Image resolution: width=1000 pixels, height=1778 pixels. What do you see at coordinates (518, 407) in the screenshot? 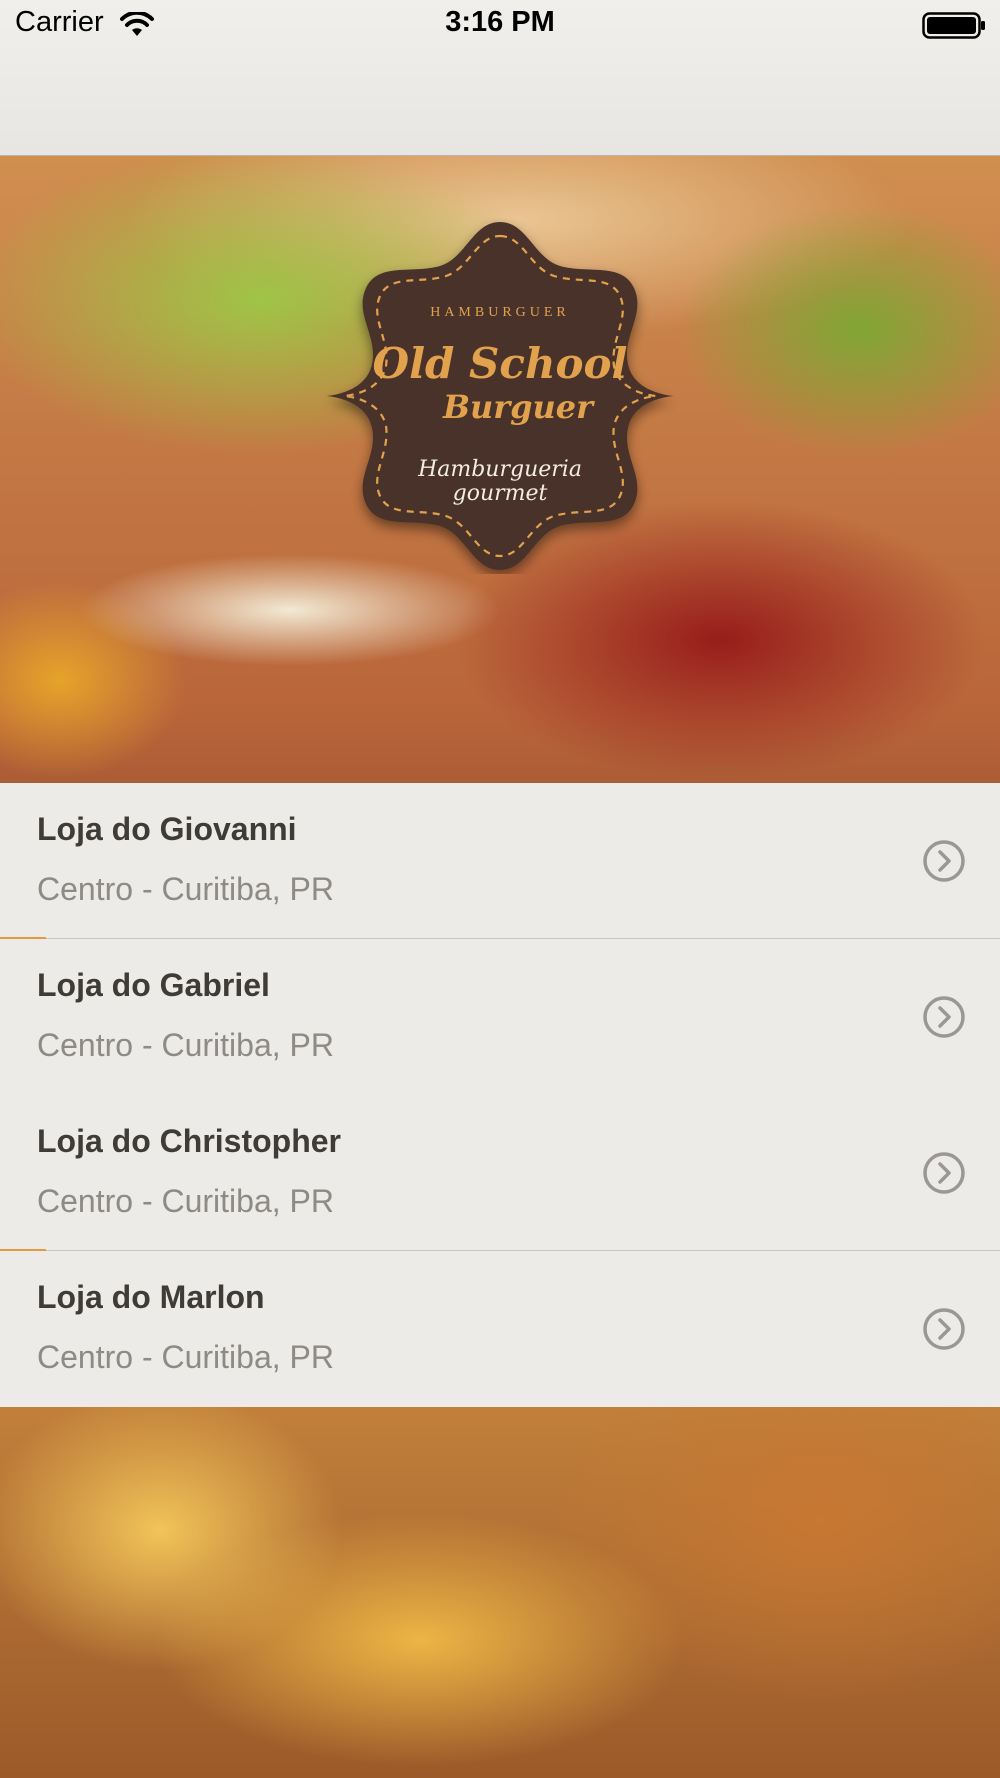
I see `logo-title-line2: Burguer` at bounding box center [518, 407].